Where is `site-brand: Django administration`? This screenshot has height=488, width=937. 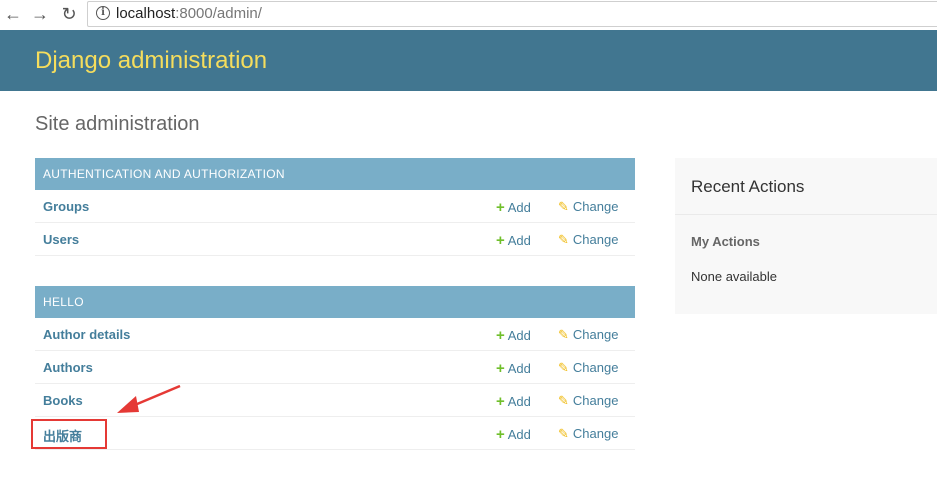
site-brand: Django administration is located at coordinates (151, 61).